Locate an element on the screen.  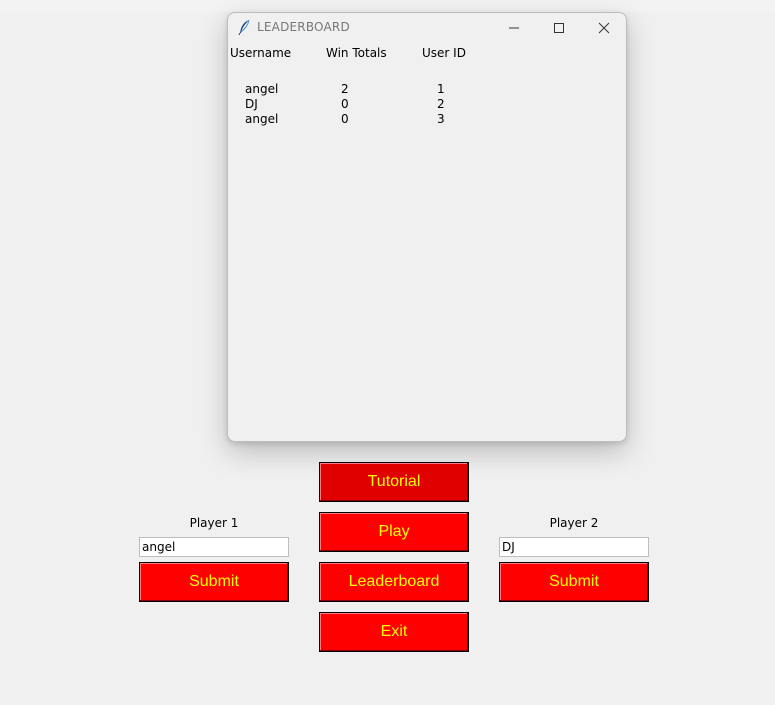
column-header-win-totals: Win Totals is located at coordinates (356, 53).